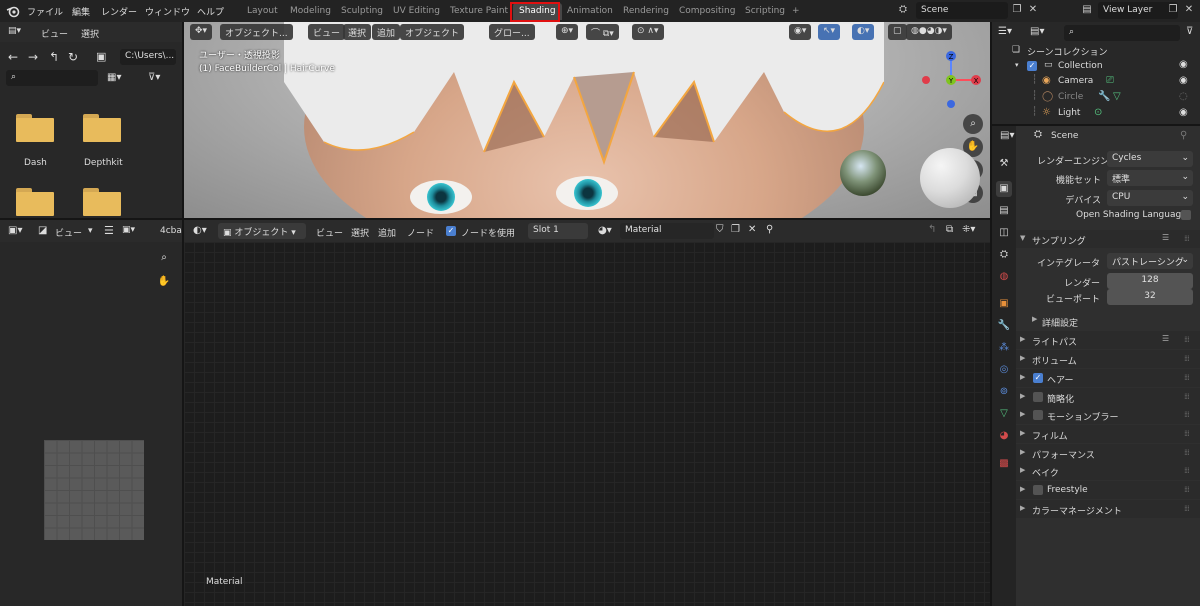 Image resolution: width=1200 pixels, height=606 pixels. I want to click on menu-window: ウィンドウ, so click(167, 11).